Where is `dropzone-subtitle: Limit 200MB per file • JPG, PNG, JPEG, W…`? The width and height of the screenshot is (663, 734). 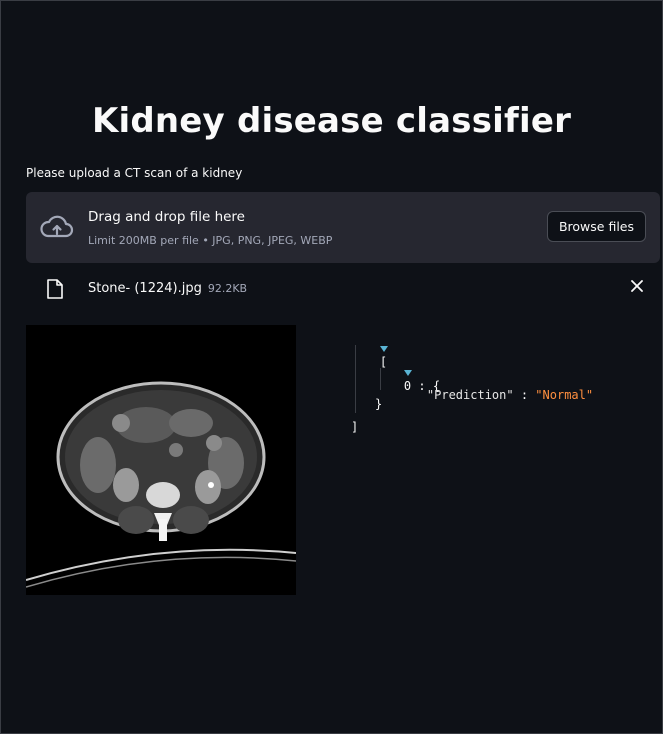
dropzone-subtitle: Limit 200MB per file • JPG, PNG, JPEG, W… is located at coordinates (210, 240).